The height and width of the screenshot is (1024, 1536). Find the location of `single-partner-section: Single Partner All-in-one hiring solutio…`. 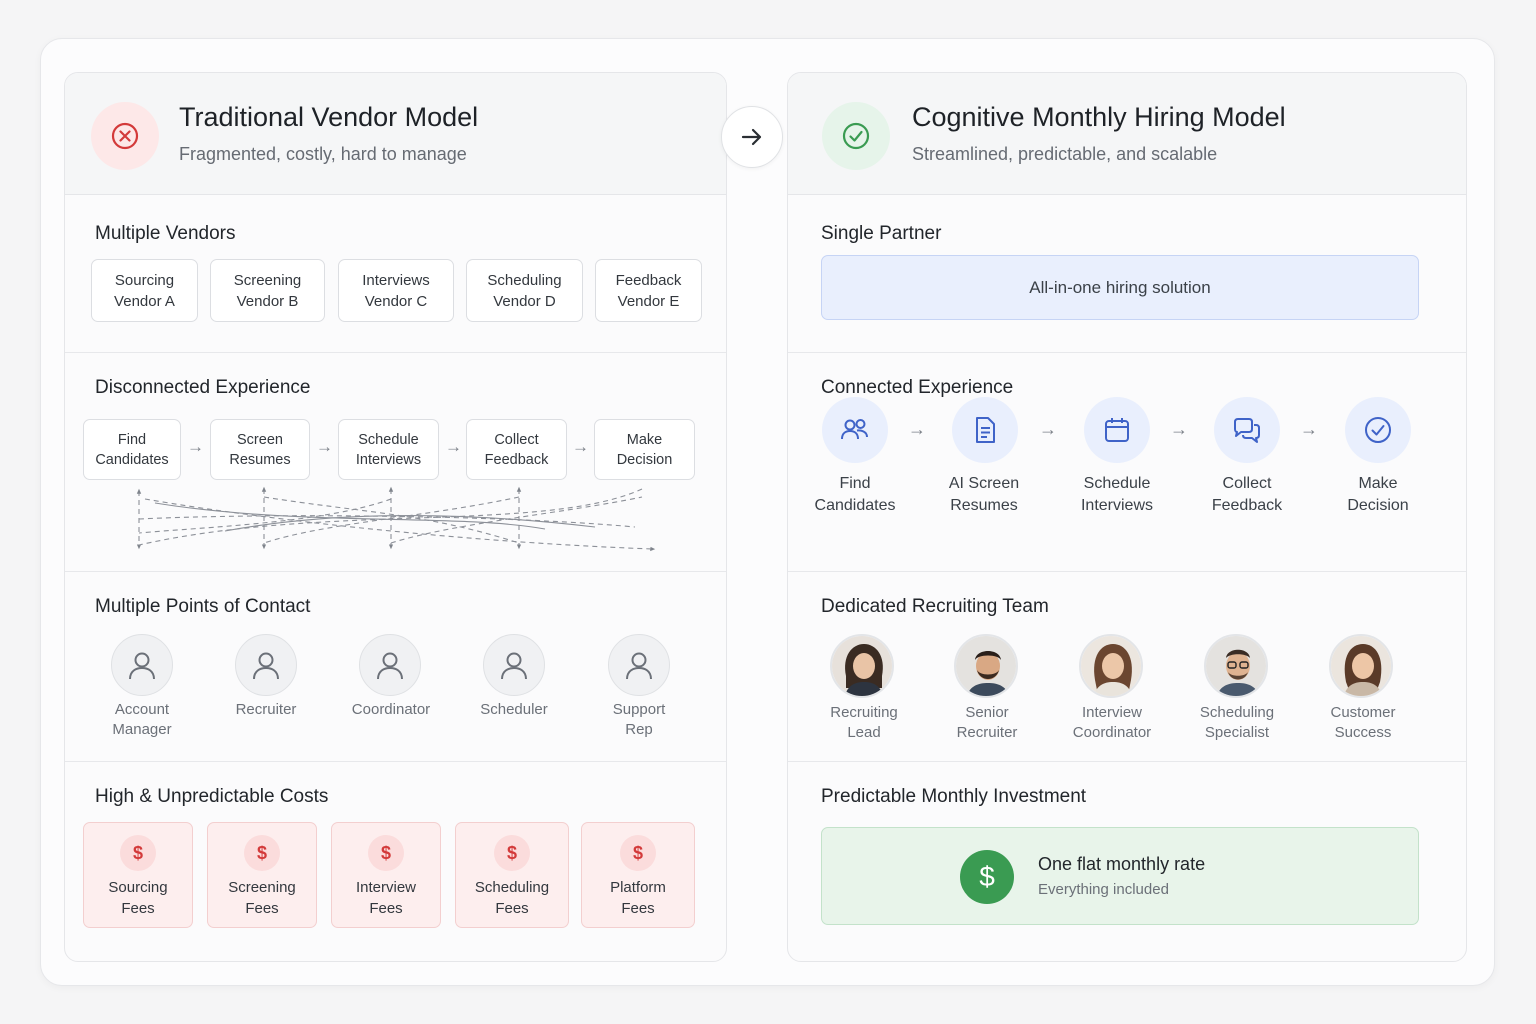

single-partner-section: Single Partner All-in-one hiring solutio… is located at coordinates (1127, 274).